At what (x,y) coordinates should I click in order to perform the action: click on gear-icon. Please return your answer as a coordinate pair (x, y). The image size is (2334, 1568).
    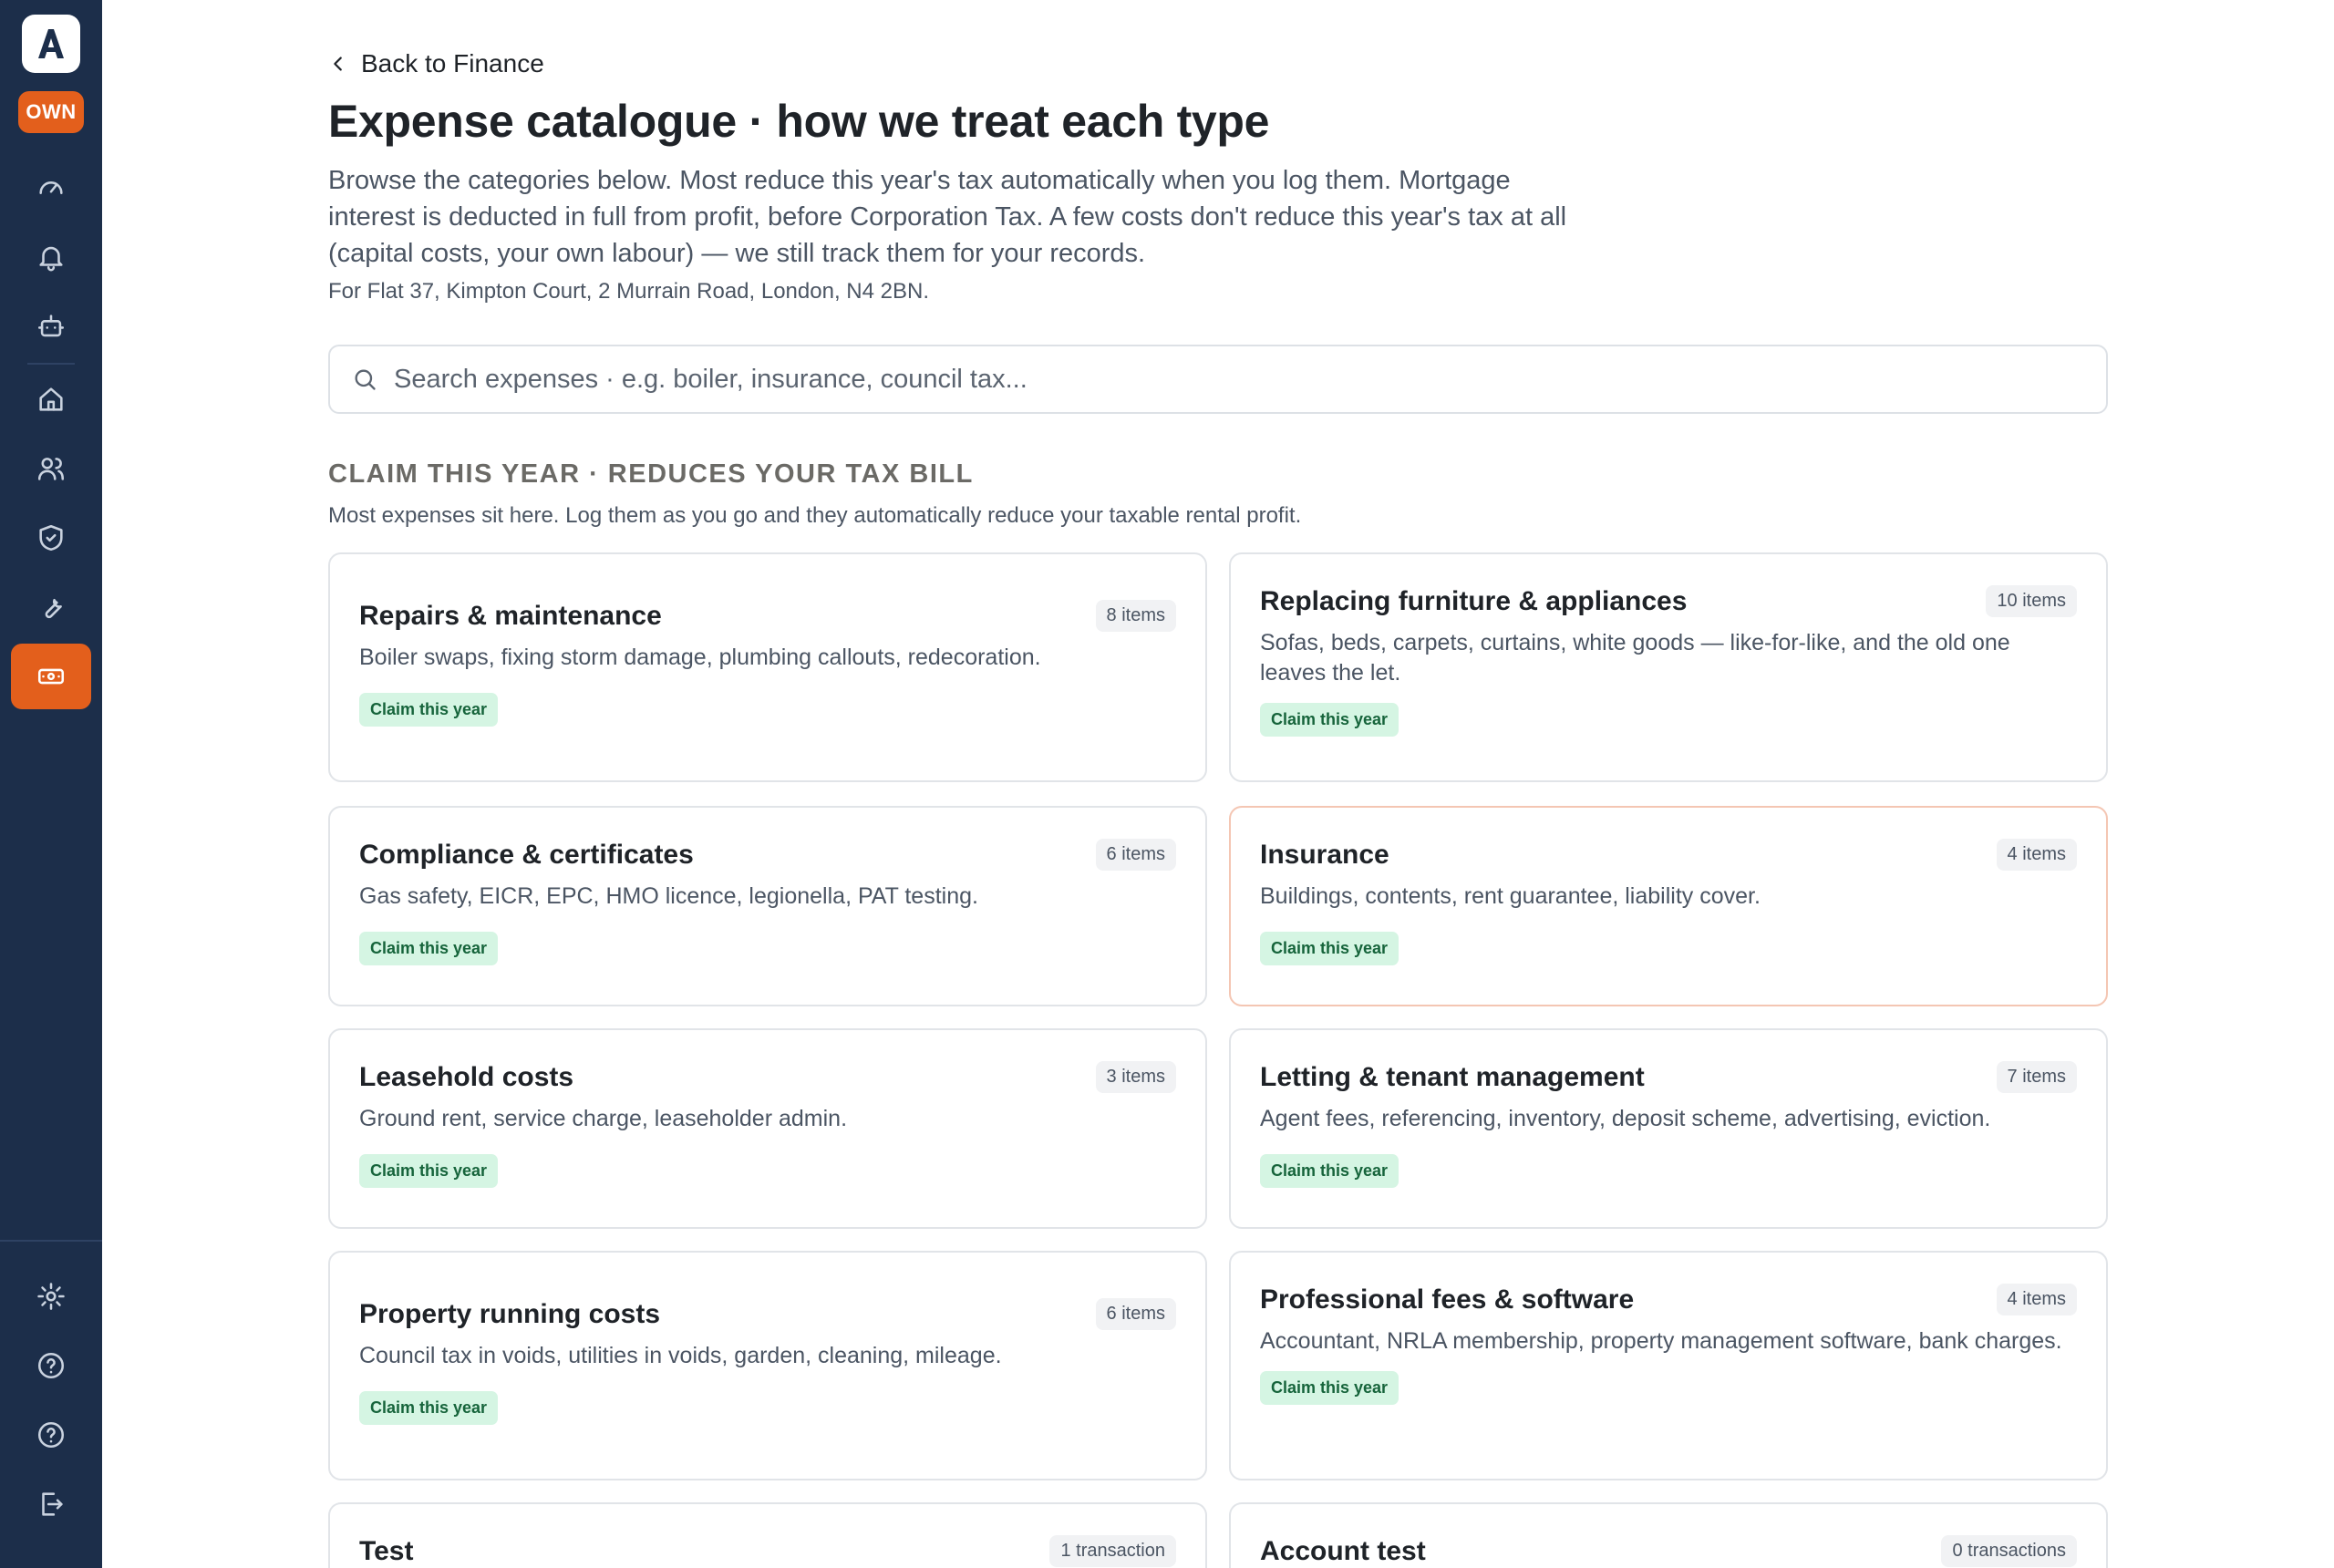
    Looking at the image, I should click on (51, 1296).